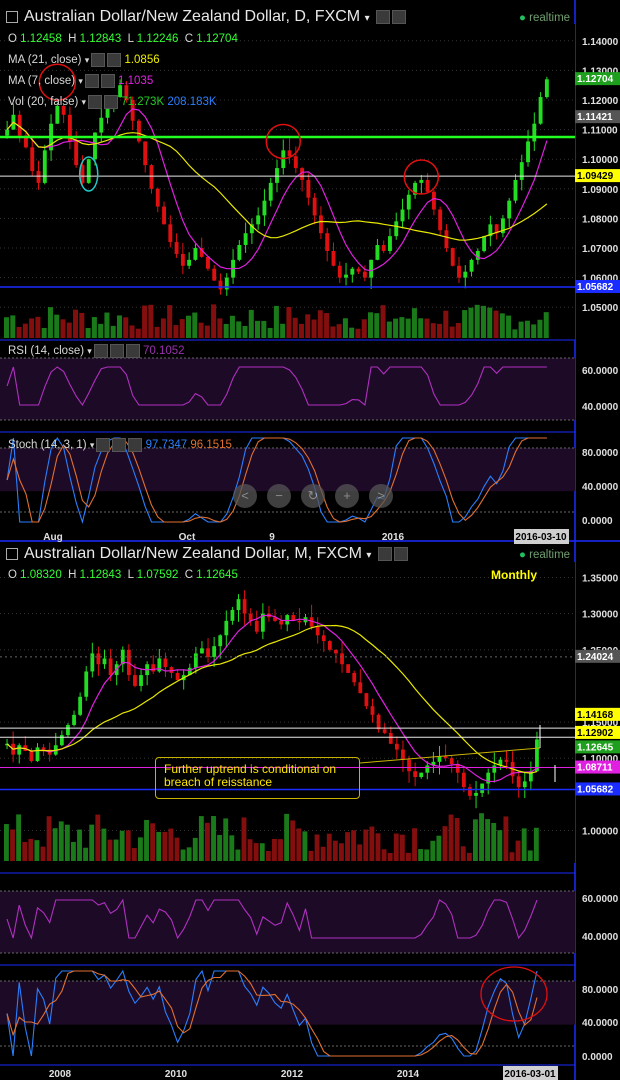 The height and width of the screenshot is (1080, 620). I want to click on zoom-out-button: −, so click(279, 496).